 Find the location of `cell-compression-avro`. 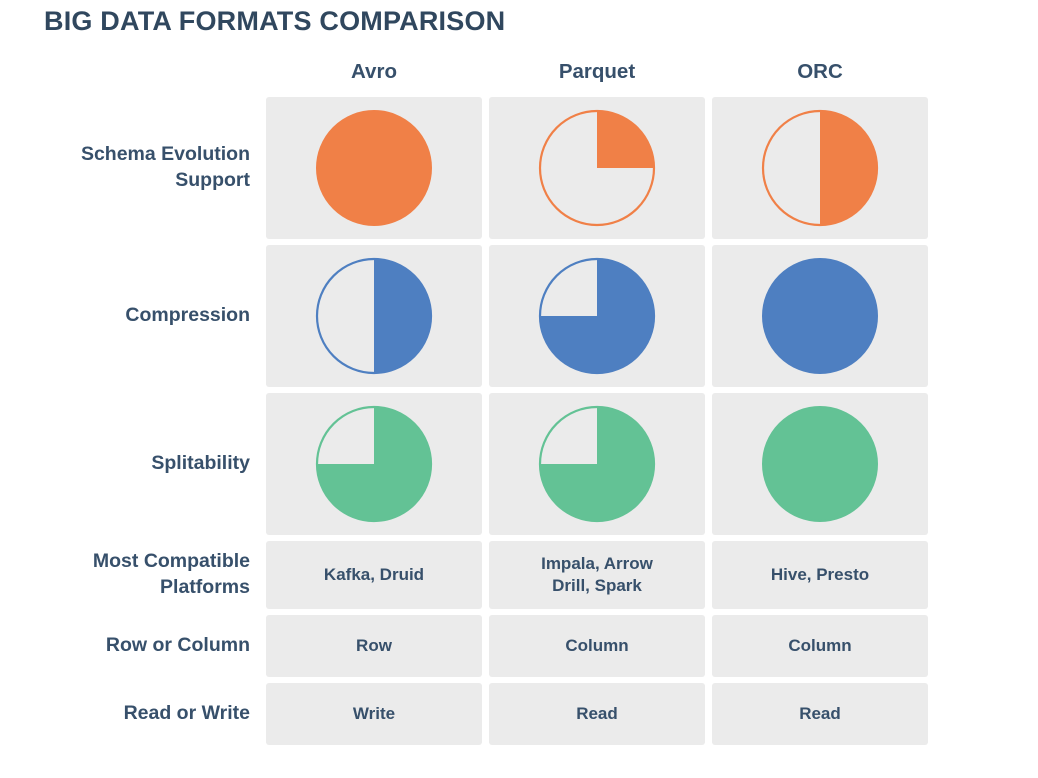

cell-compression-avro is located at coordinates (374, 316).